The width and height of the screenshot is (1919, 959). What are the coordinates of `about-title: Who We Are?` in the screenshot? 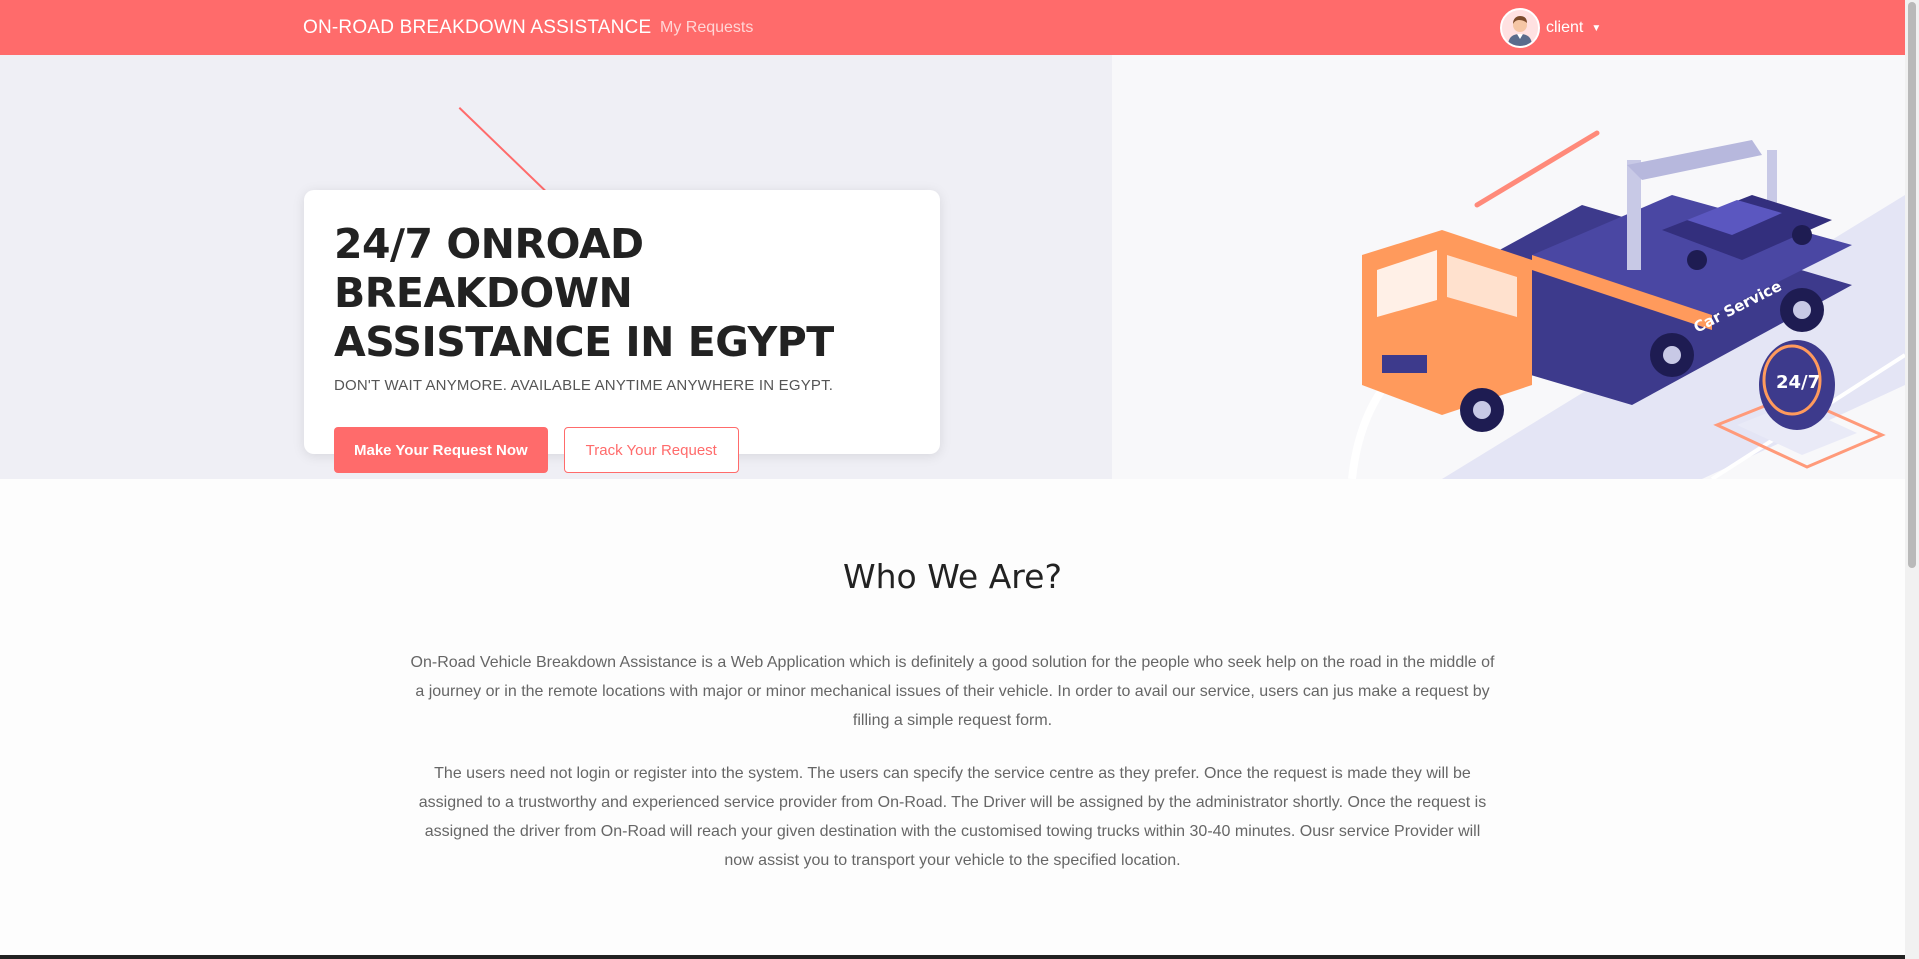 It's located at (952, 576).